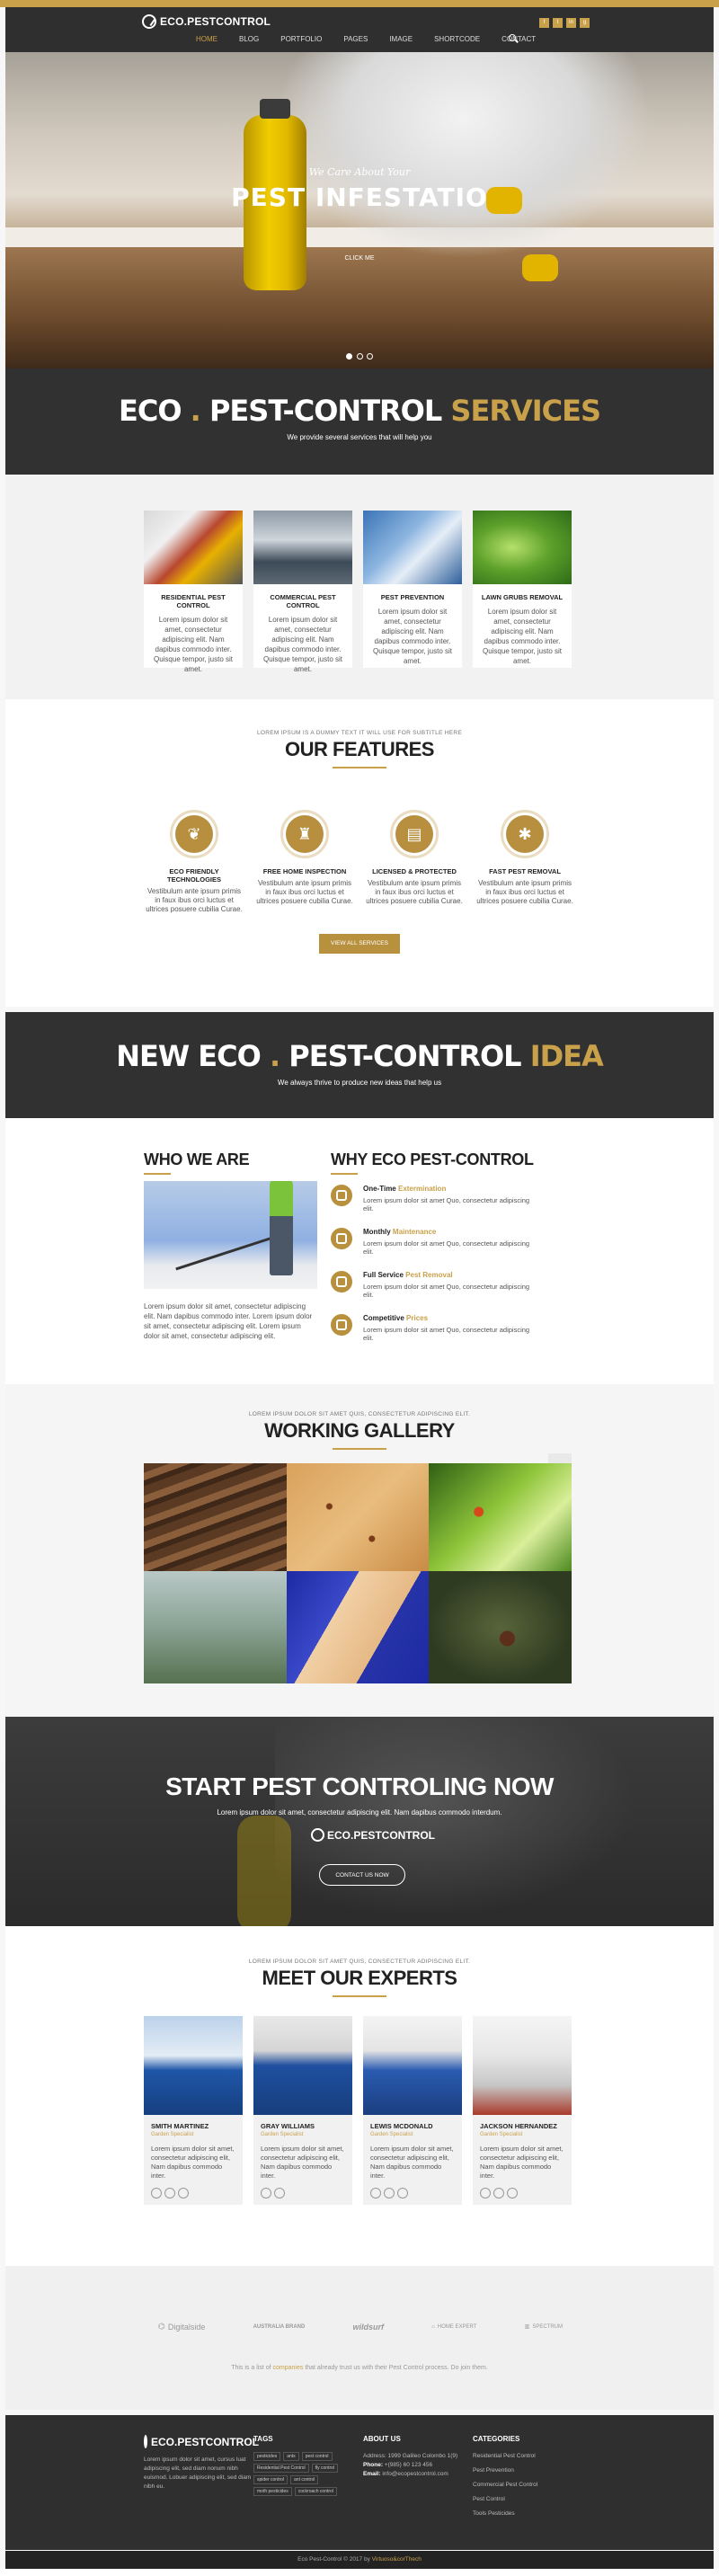  I want to click on tag: cockroach control, so click(315, 2491).